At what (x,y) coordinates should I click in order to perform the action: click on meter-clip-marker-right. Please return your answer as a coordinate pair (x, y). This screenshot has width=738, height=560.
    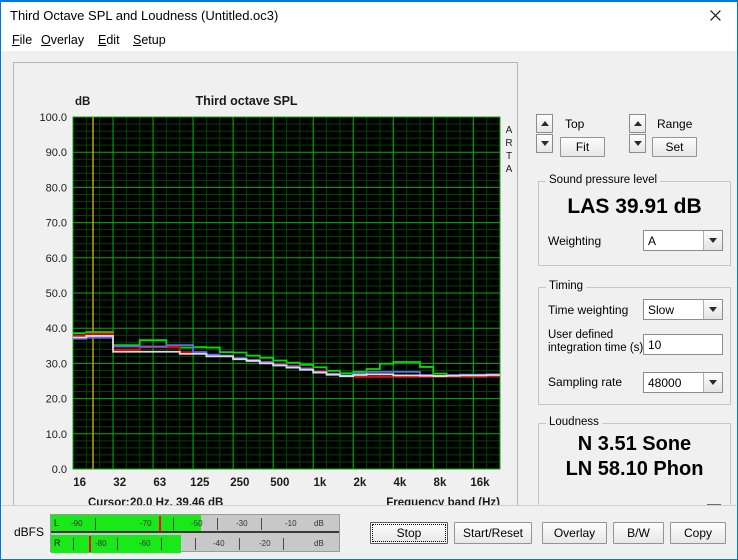
    Looking at the image, I should click on (90, 544).